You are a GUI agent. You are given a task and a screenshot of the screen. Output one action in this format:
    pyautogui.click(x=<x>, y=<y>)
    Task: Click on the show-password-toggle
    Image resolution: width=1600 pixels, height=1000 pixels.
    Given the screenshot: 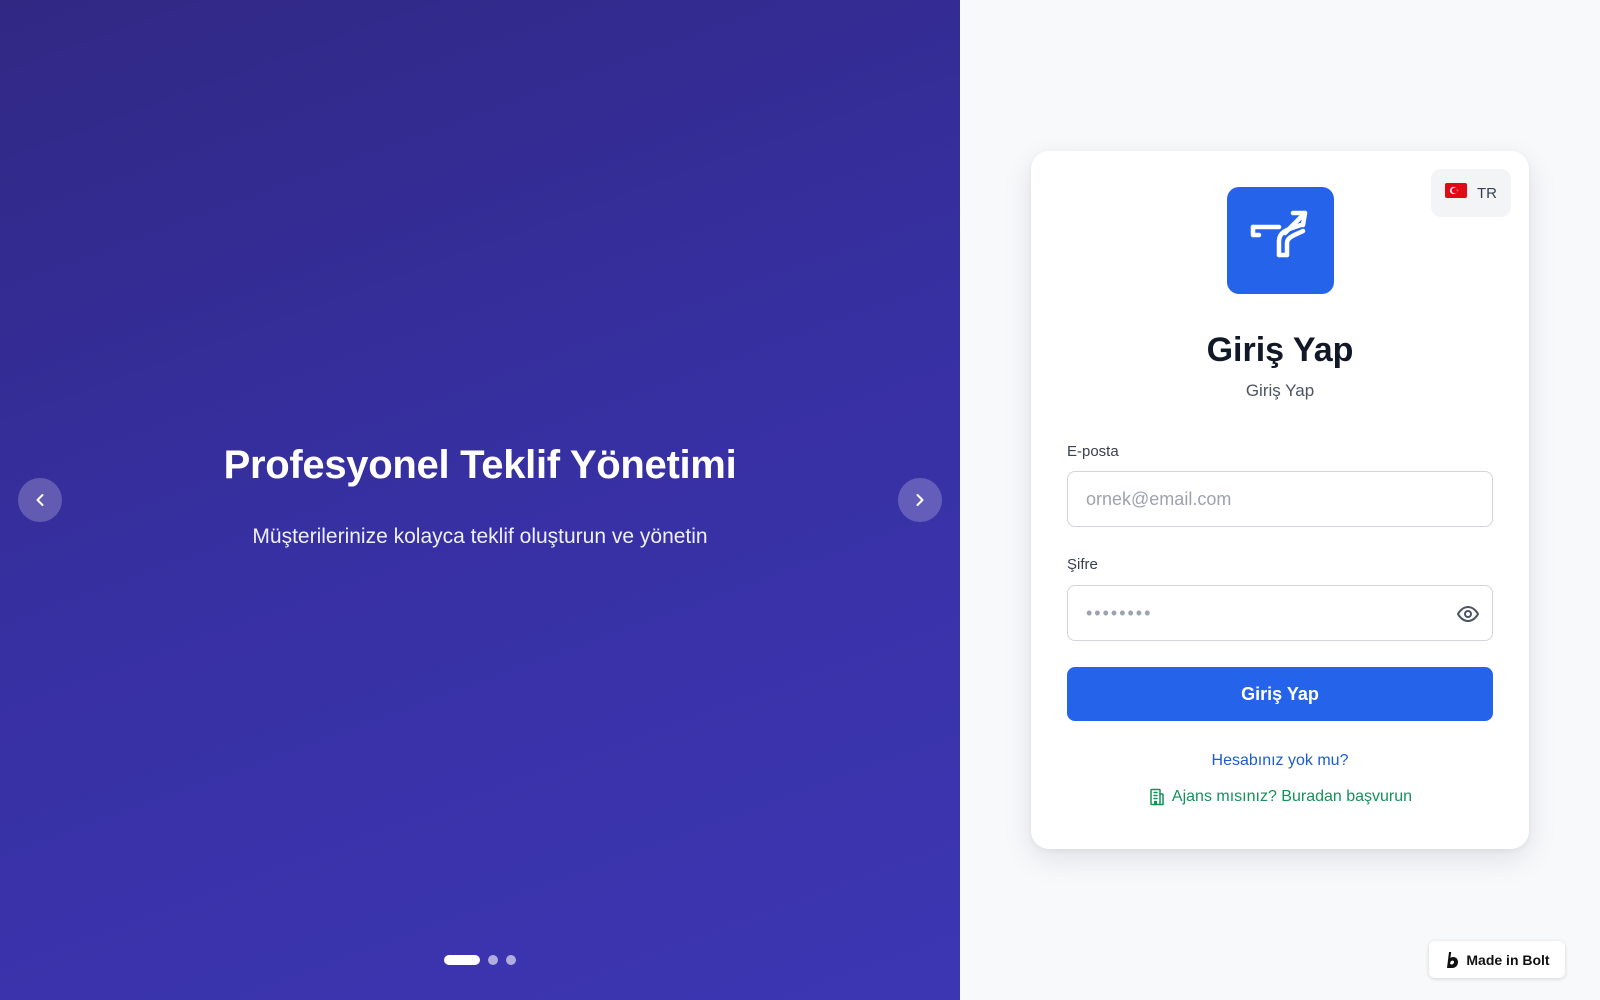 What is the action you would take?
    pyautogui.click(x=1468, y=616)
    